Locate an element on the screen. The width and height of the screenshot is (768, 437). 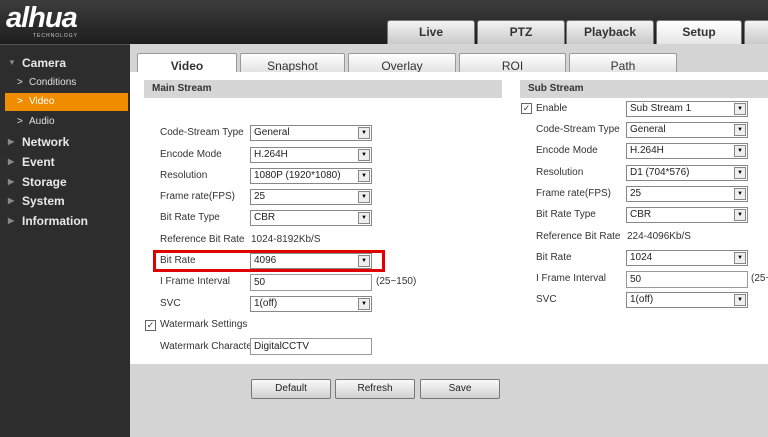
encode-mode-label: Encode Mode is located at coordinates (191, 154).